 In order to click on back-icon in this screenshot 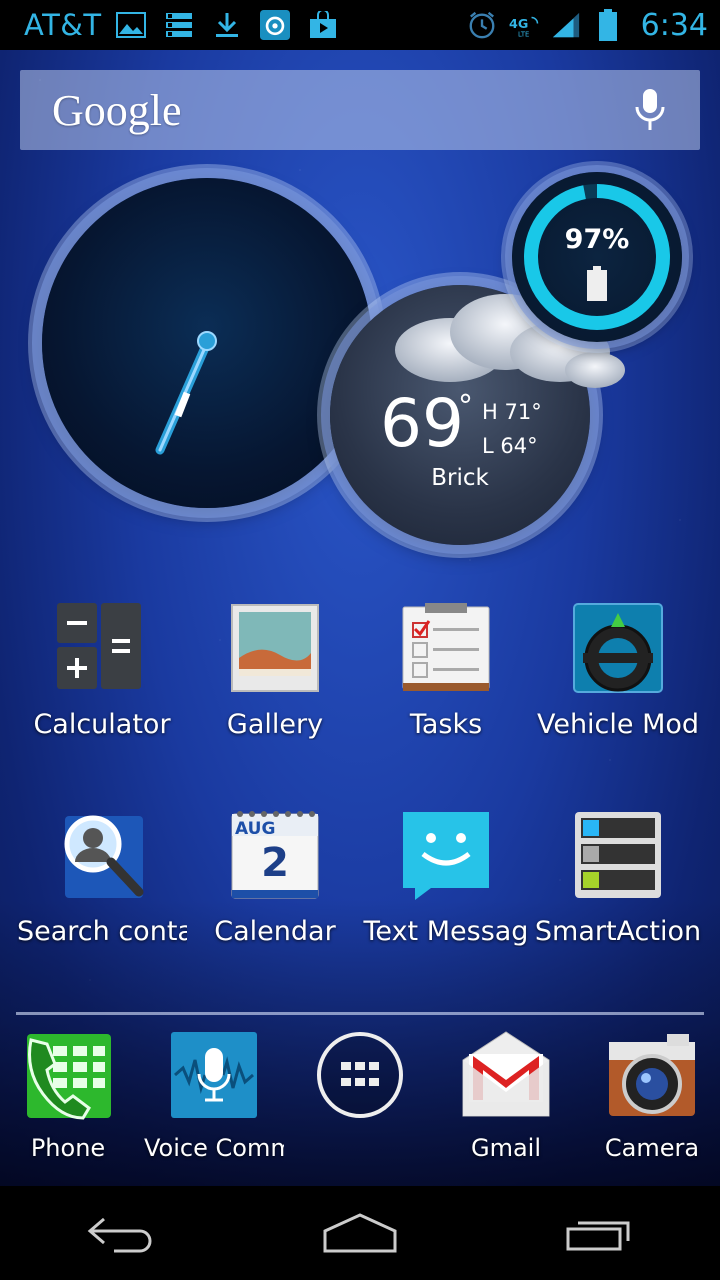, I will do `click(120, 1233)`.